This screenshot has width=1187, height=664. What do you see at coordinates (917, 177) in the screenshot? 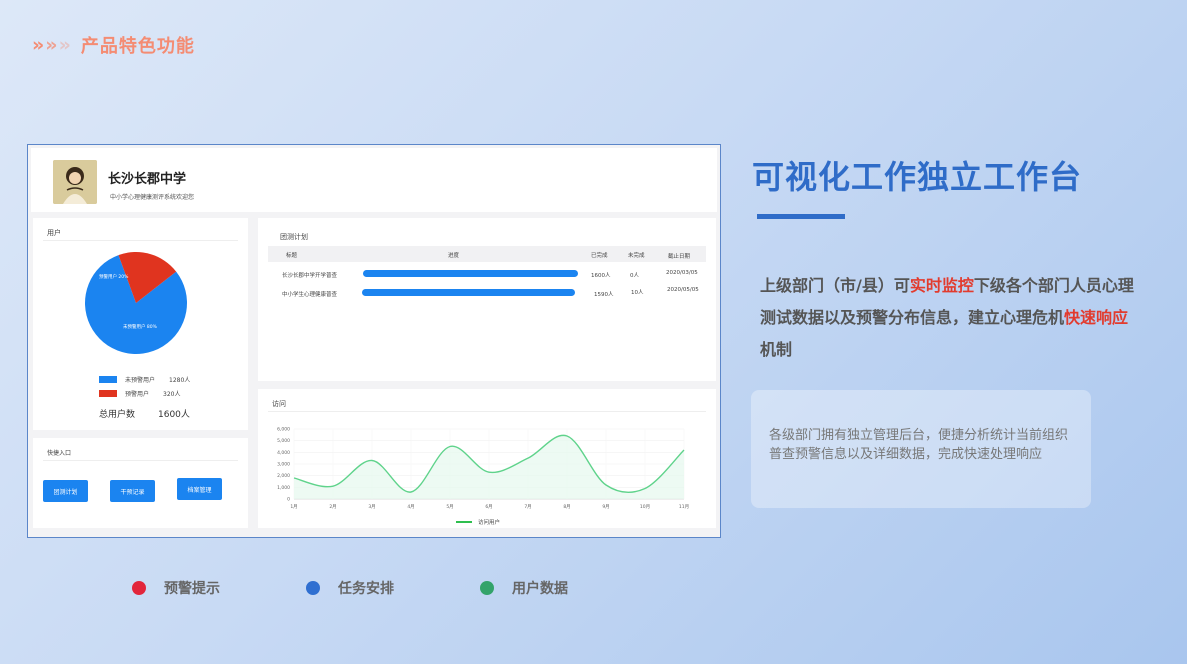
I see `main-title: 可视化工作独立工作台` at bounding box center [917, 177].